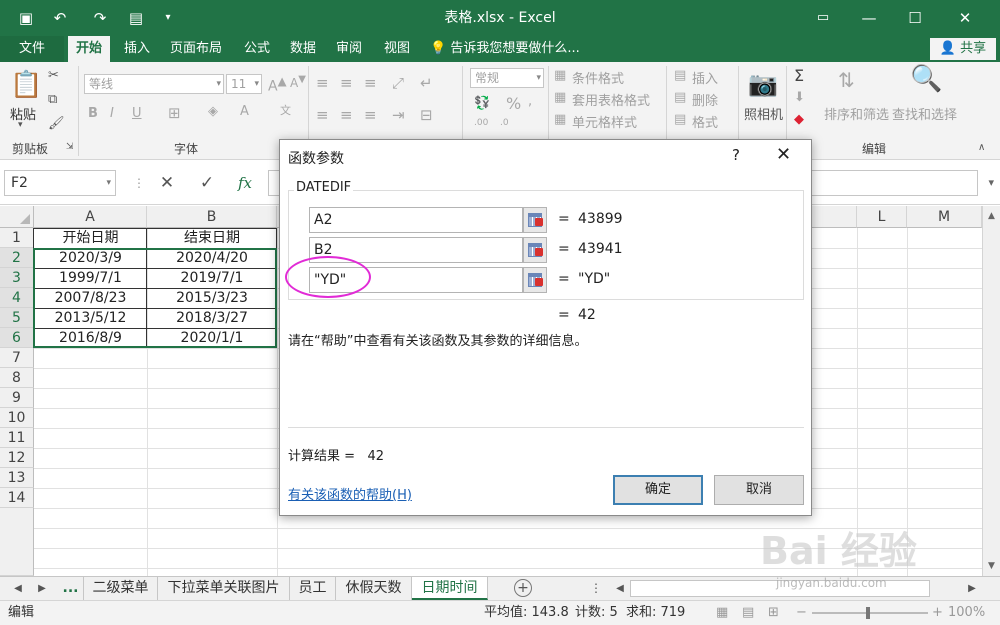 The image size is (1000, 625). Describe the element at coordinates (799, 75) in the screenshot. I see `autosum-icon: Σ` at that location.